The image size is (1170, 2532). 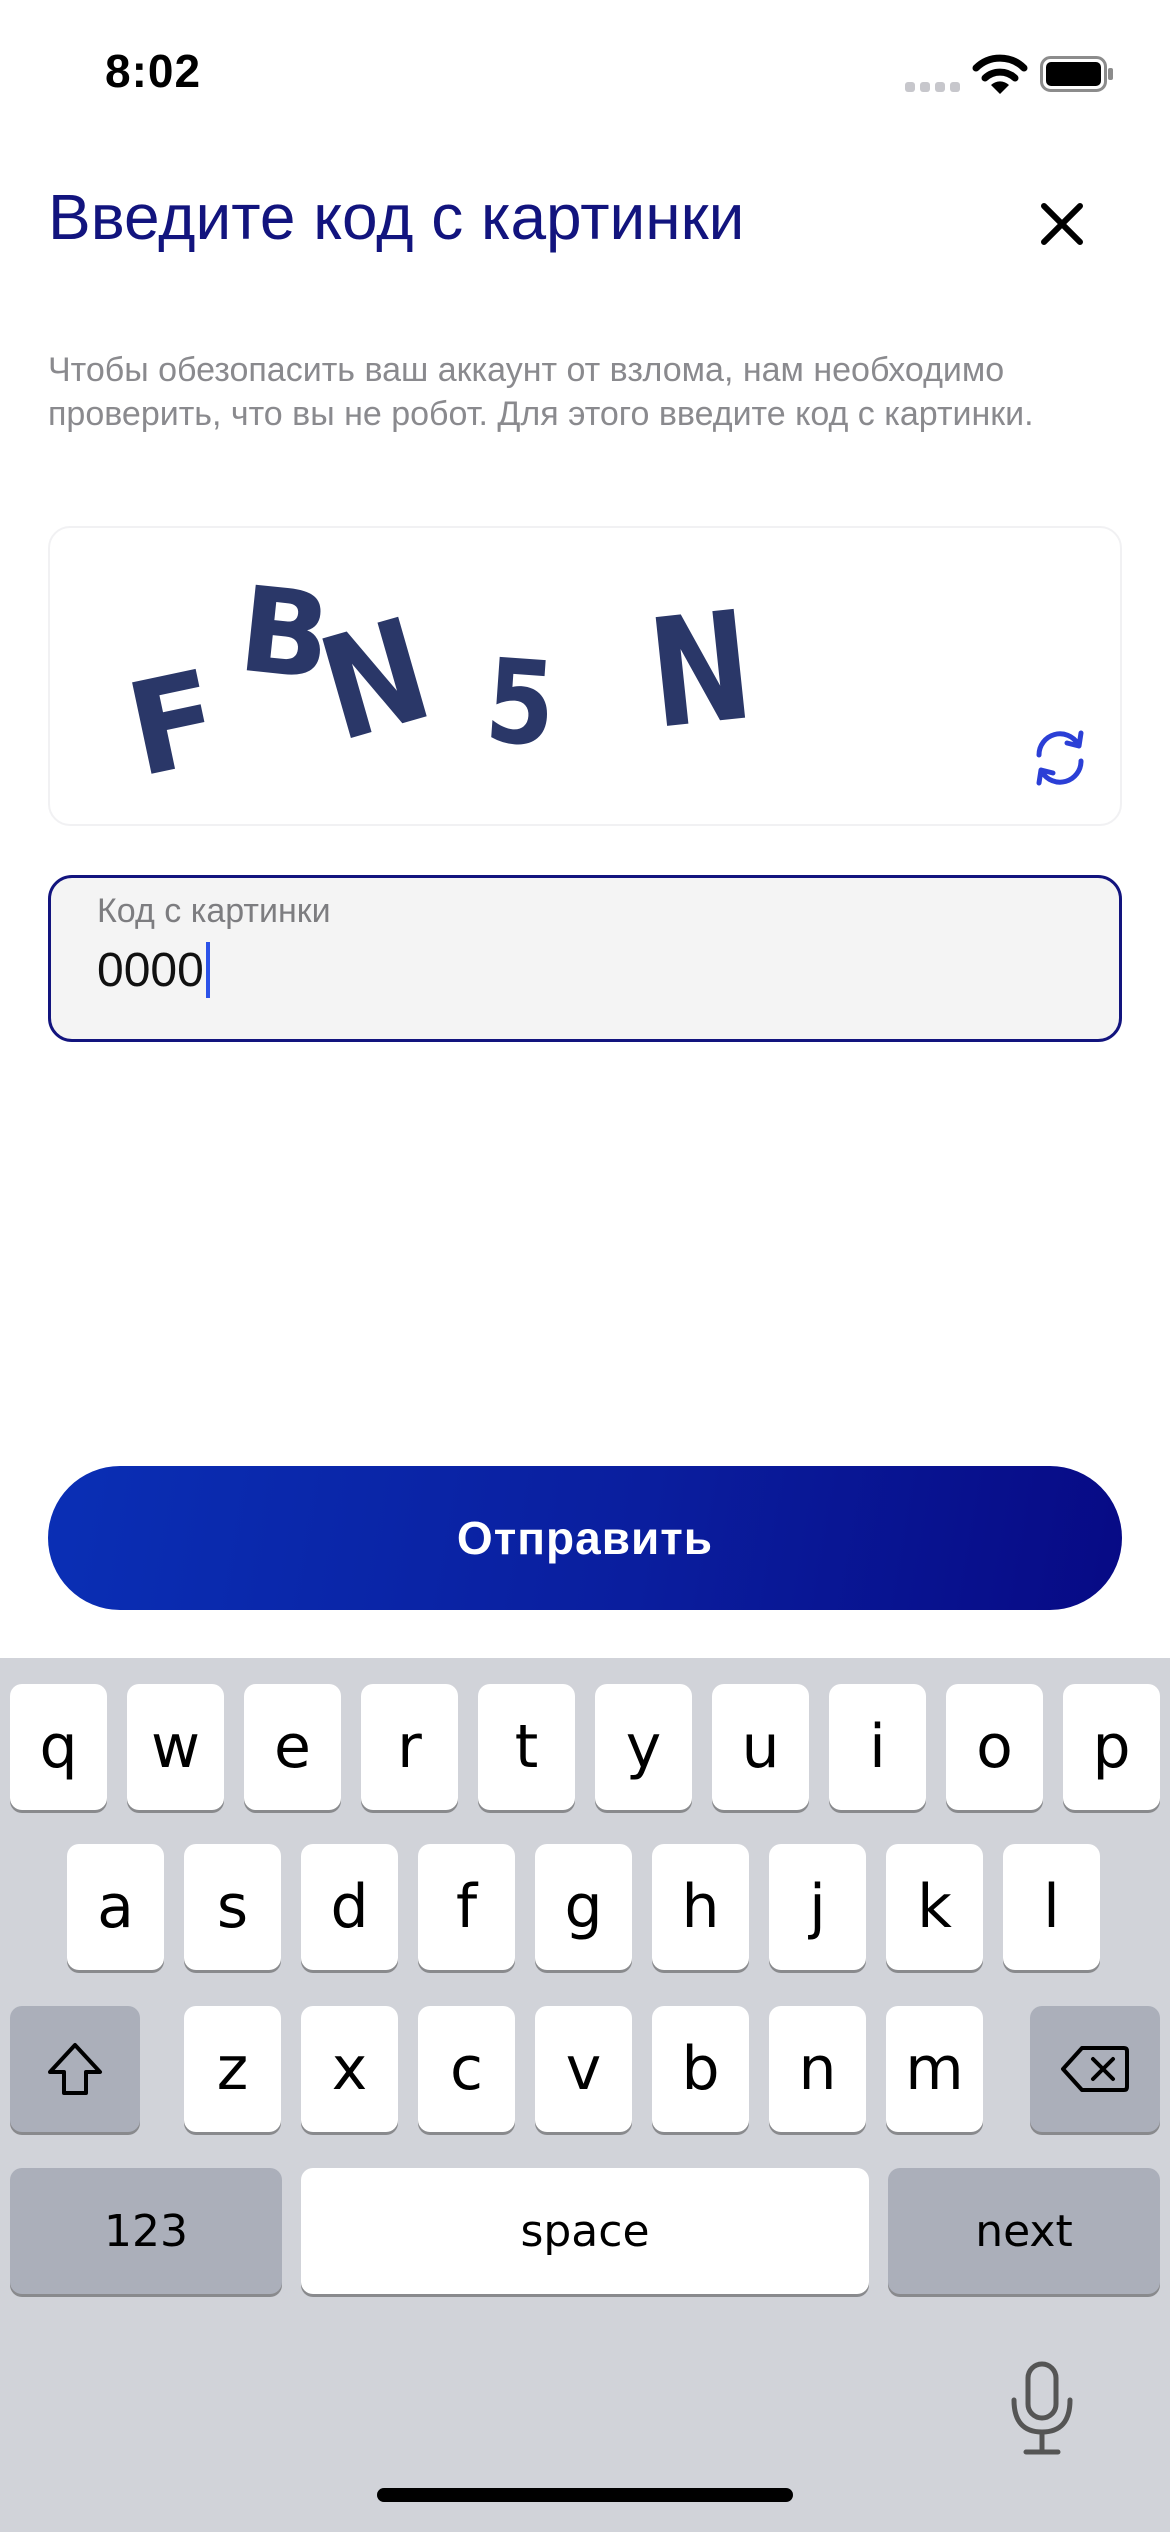 I want to click on key: j, so click(x=817, y=1907).